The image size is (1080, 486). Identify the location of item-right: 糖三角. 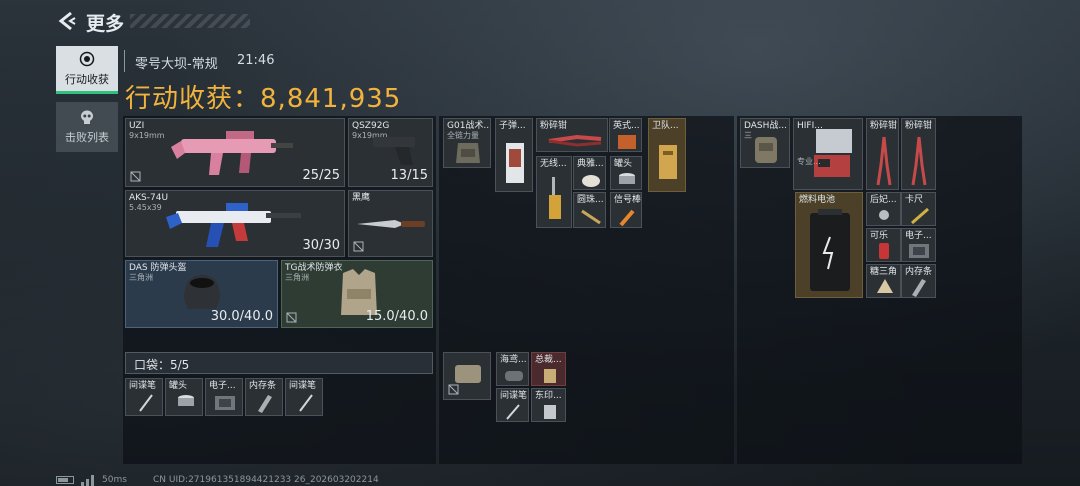
(883, 281).